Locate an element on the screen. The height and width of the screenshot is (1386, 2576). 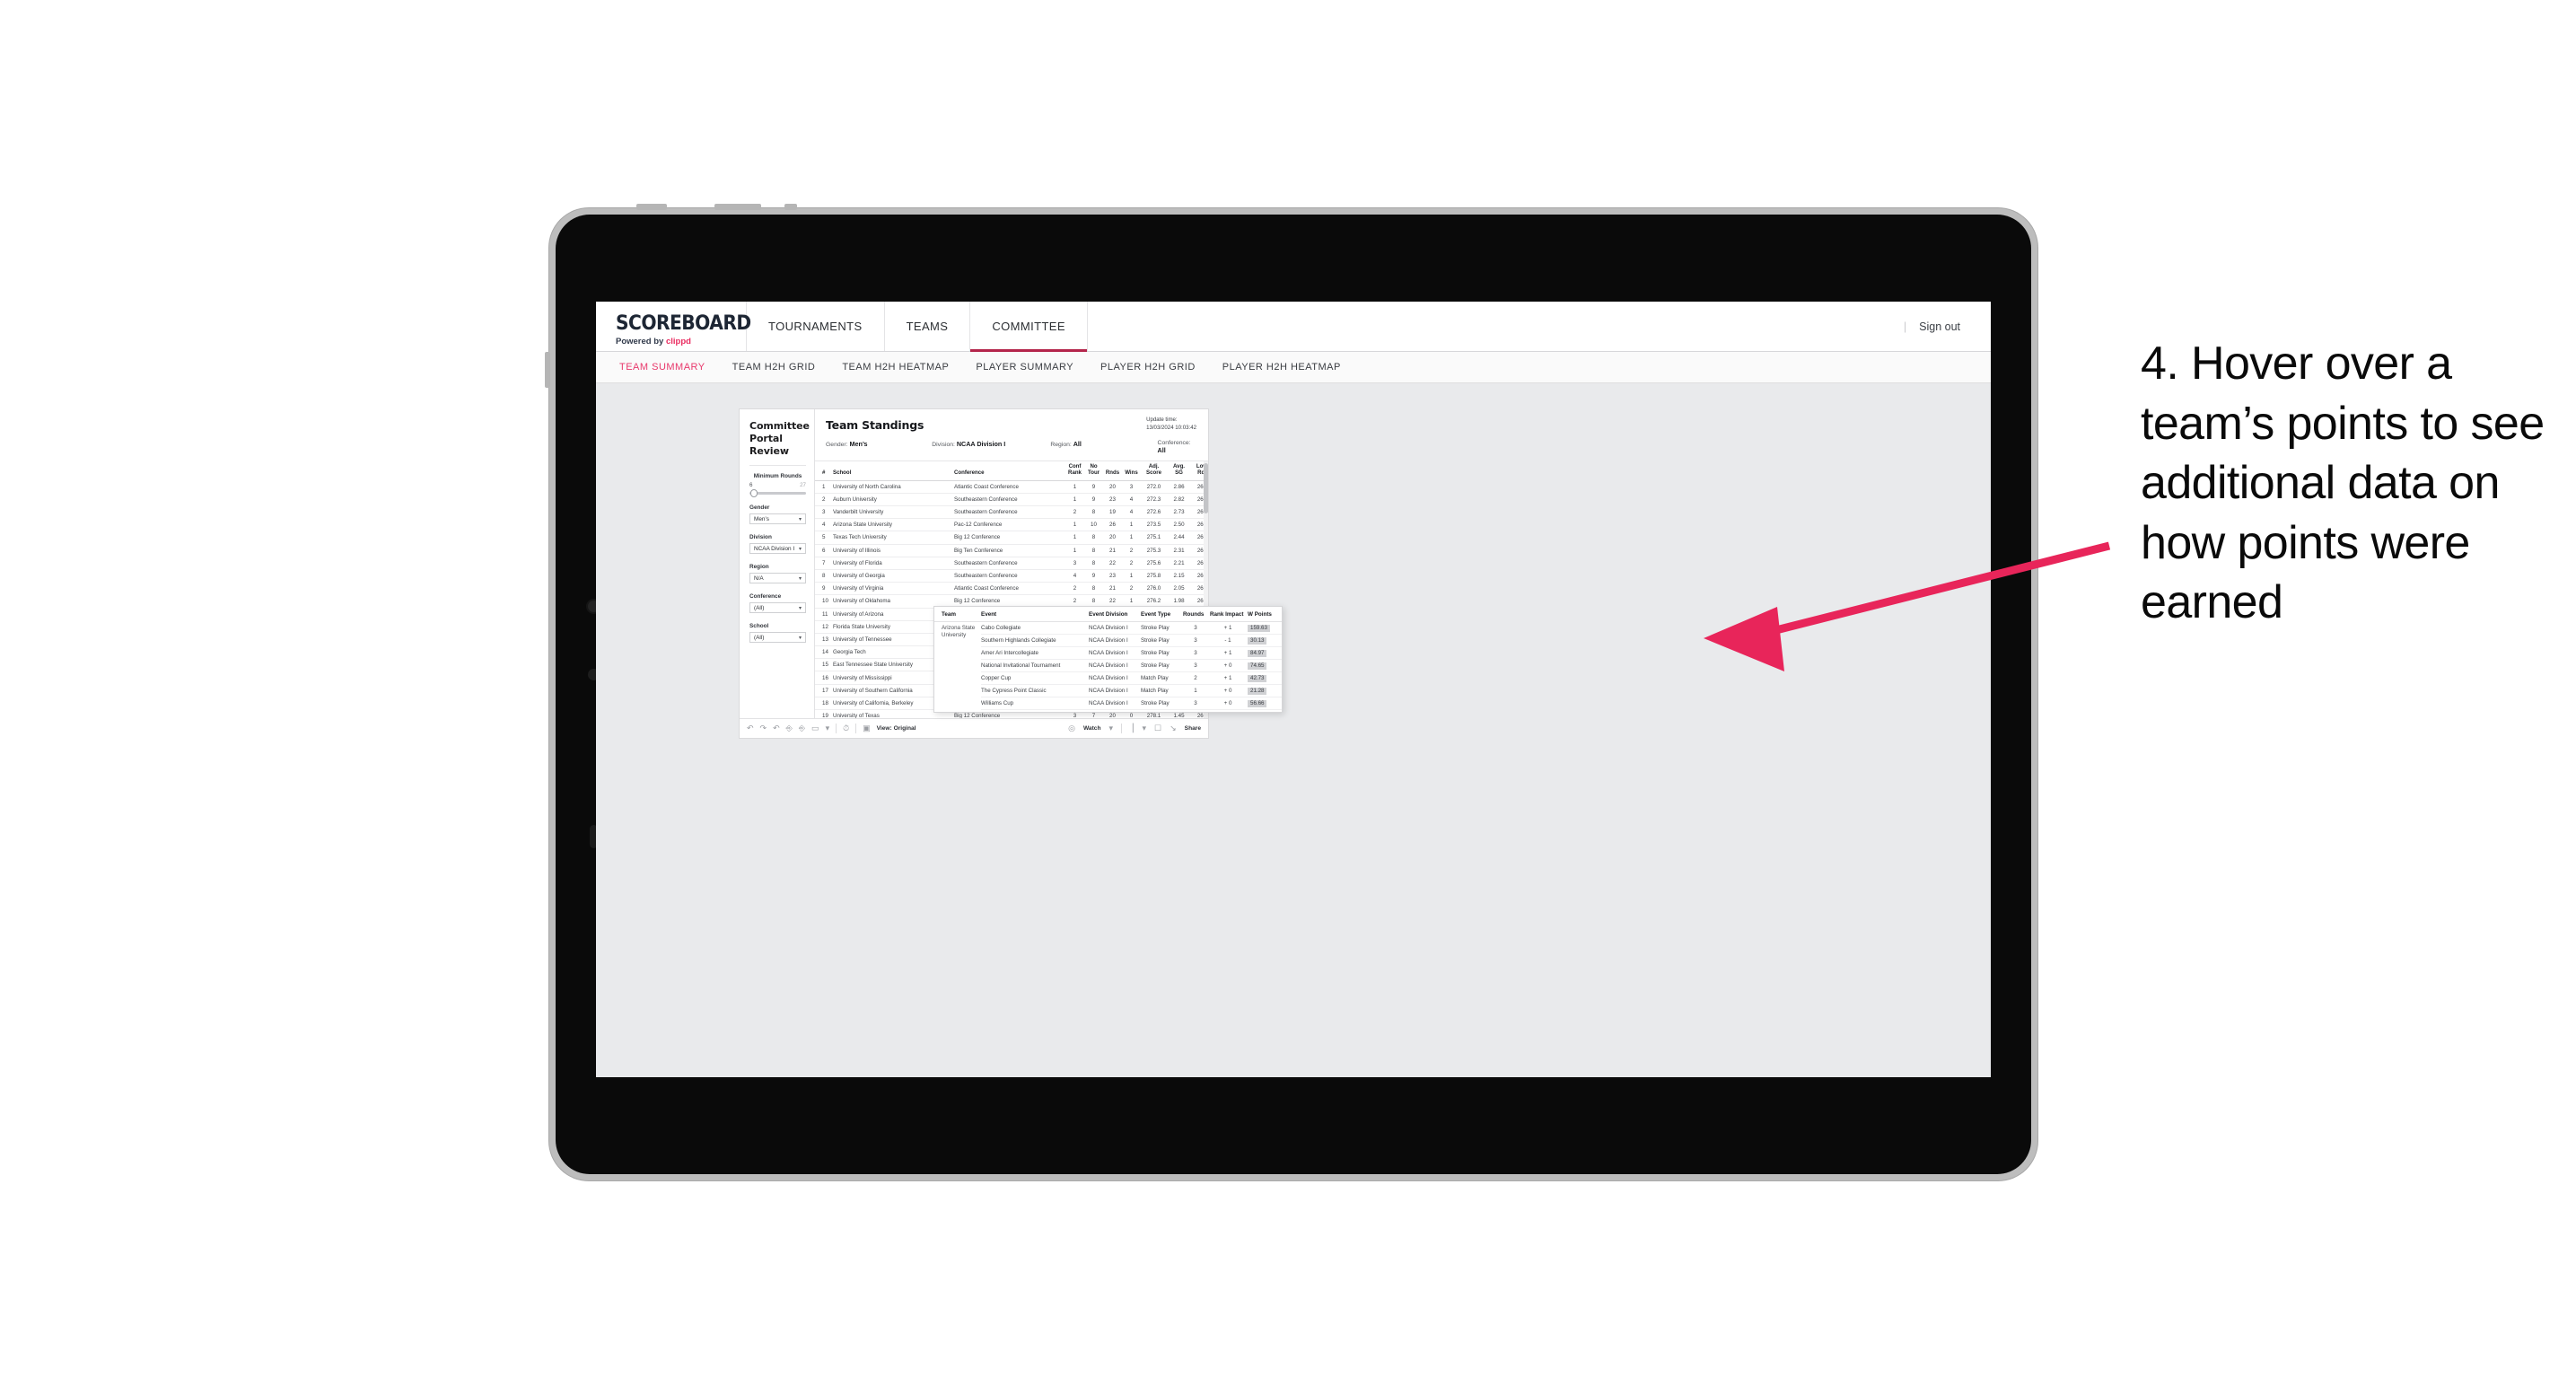
nav-item-committee: COMMITTEE is located at coordinates (1029, 327).